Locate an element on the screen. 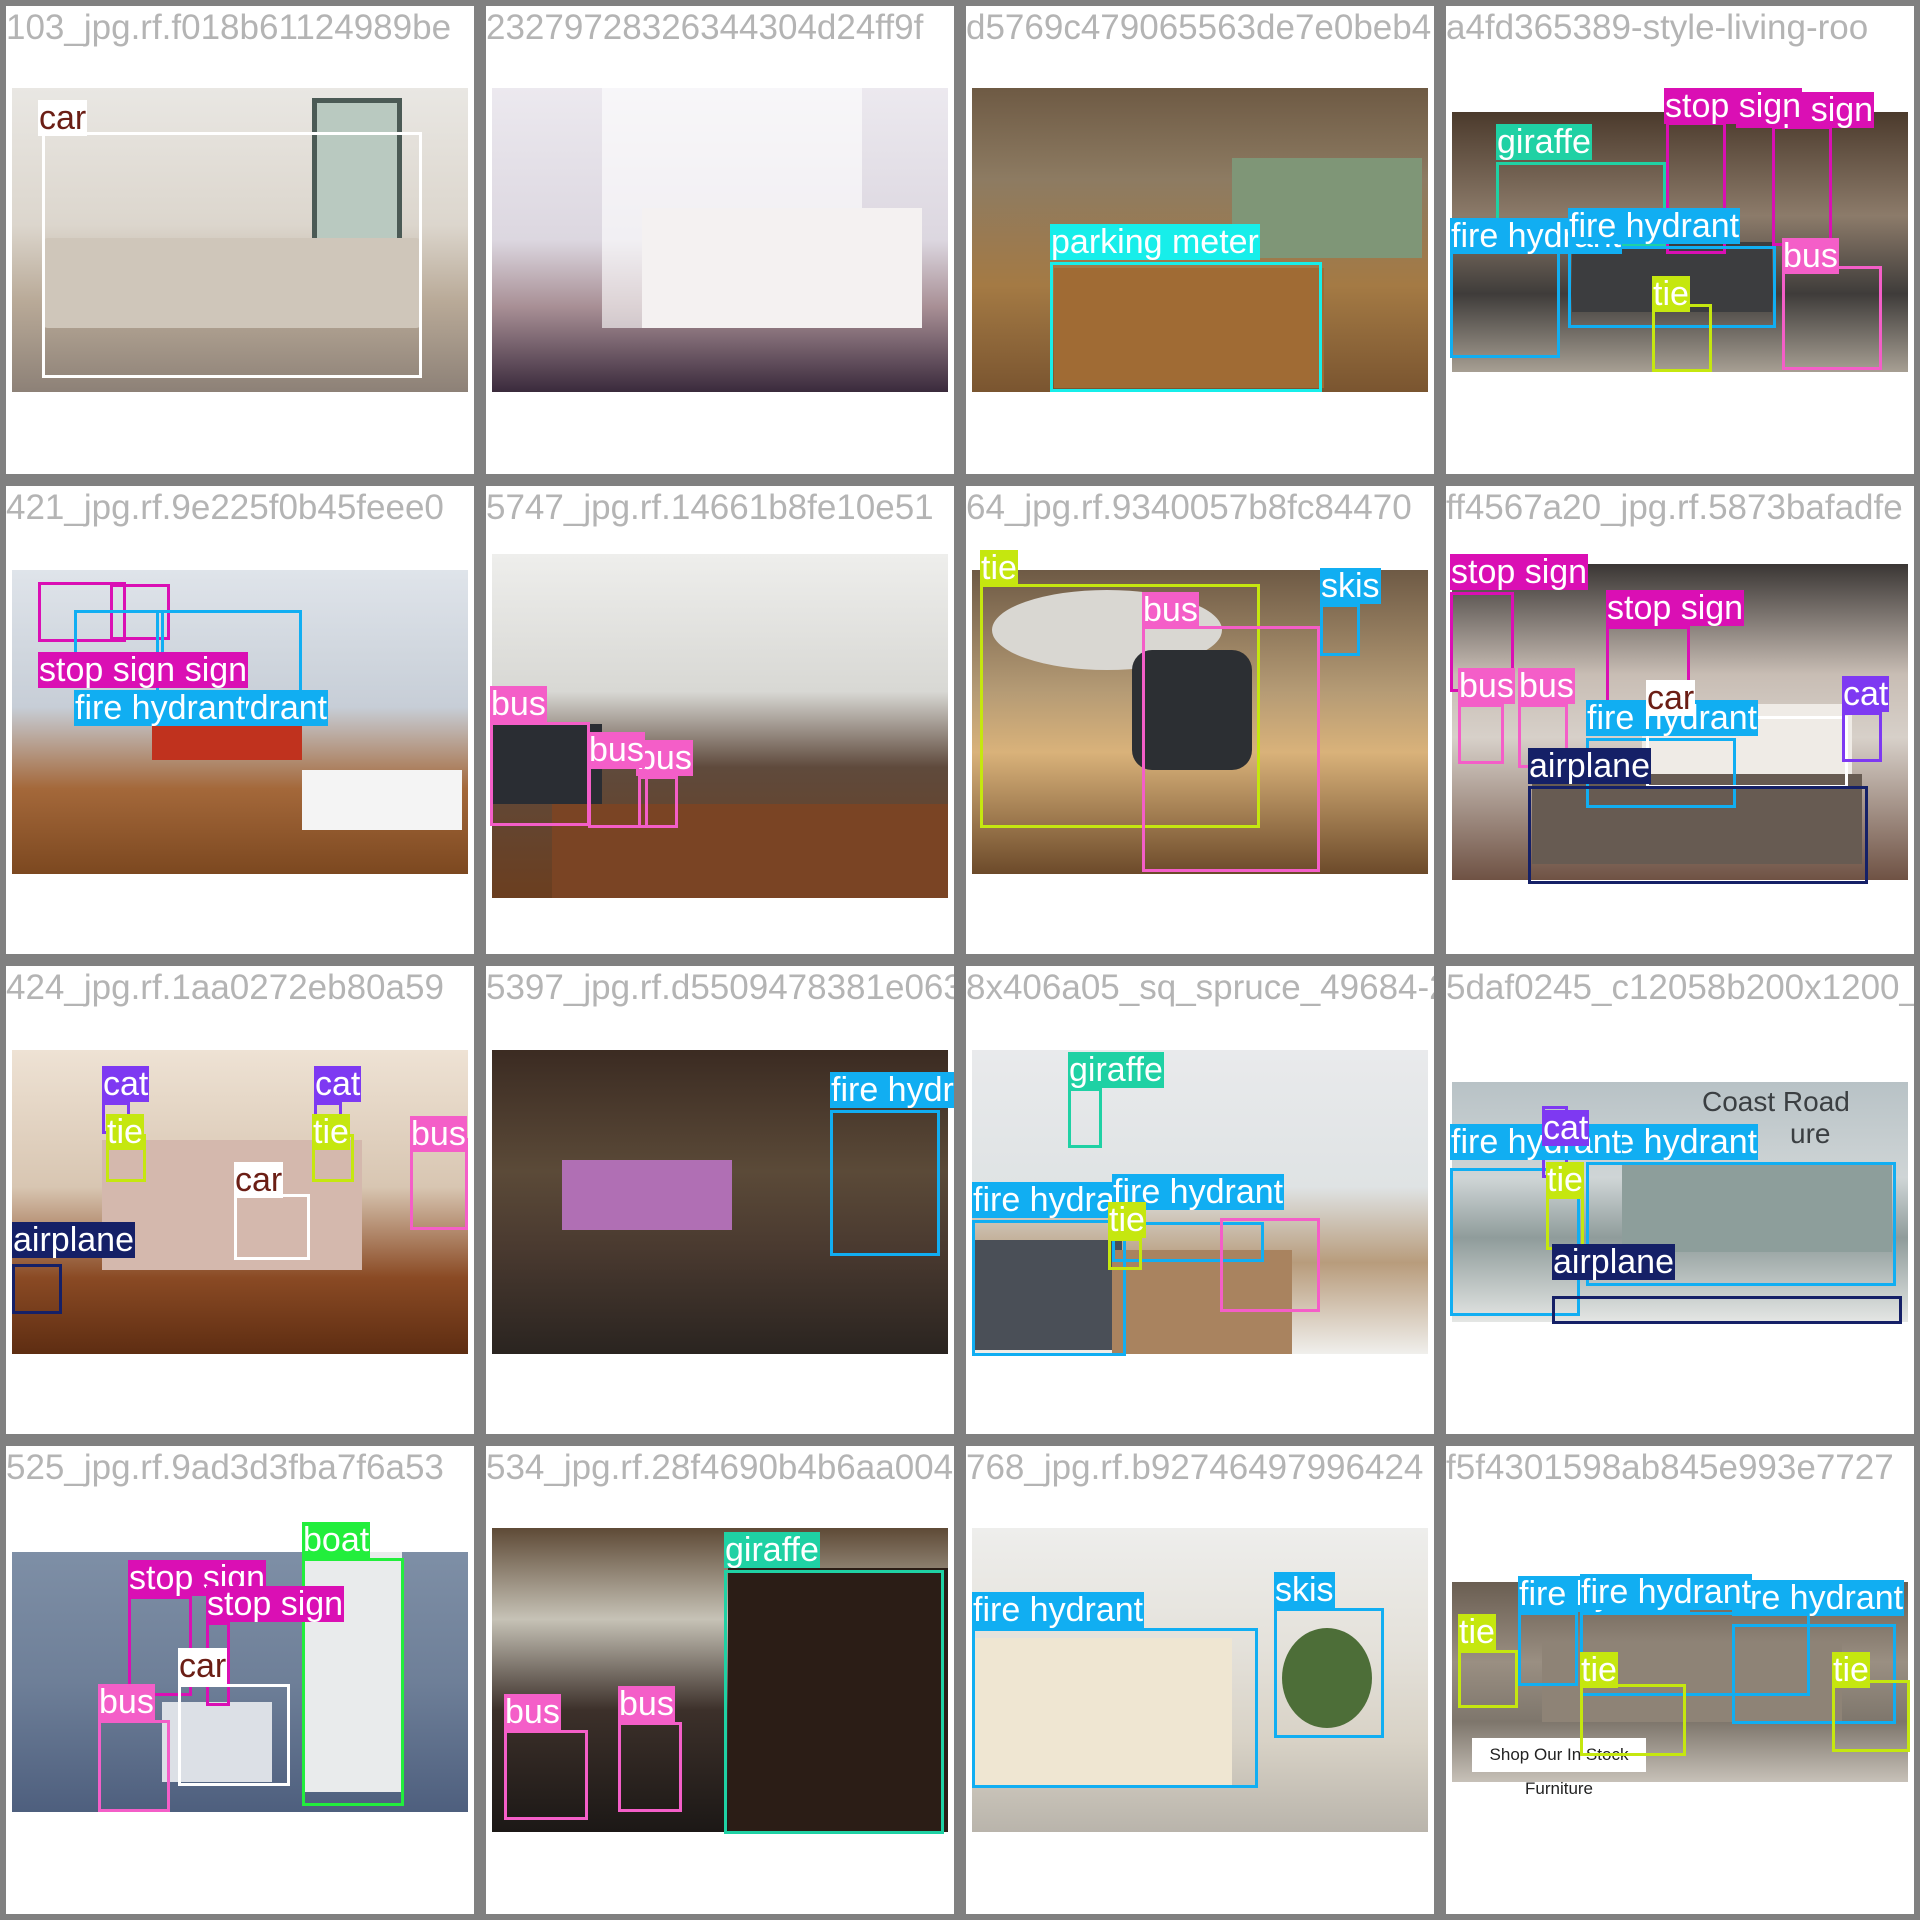 The image size is (1920, 1920). tile-filename: 424_jpg.rf.1aa0272eb80a59 is located at coordinates (225, 987).